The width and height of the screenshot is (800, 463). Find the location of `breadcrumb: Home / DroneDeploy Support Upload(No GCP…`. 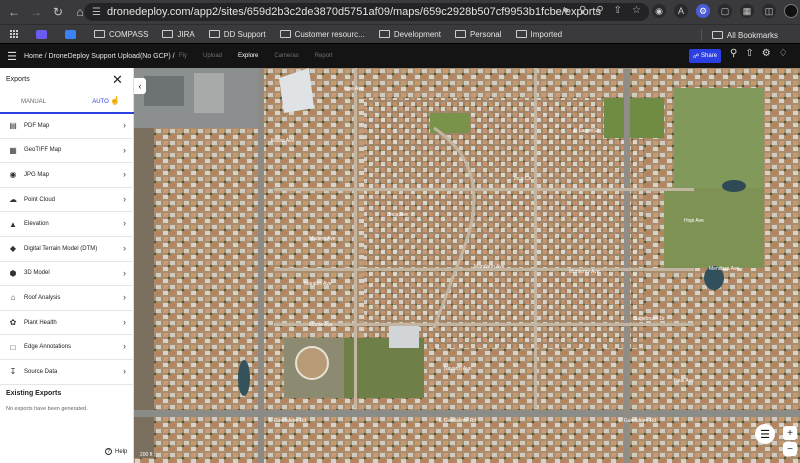

breadcrumb: Home / DroneDeploy Support Upload(No GCP… is located at coordinates (99, 56).